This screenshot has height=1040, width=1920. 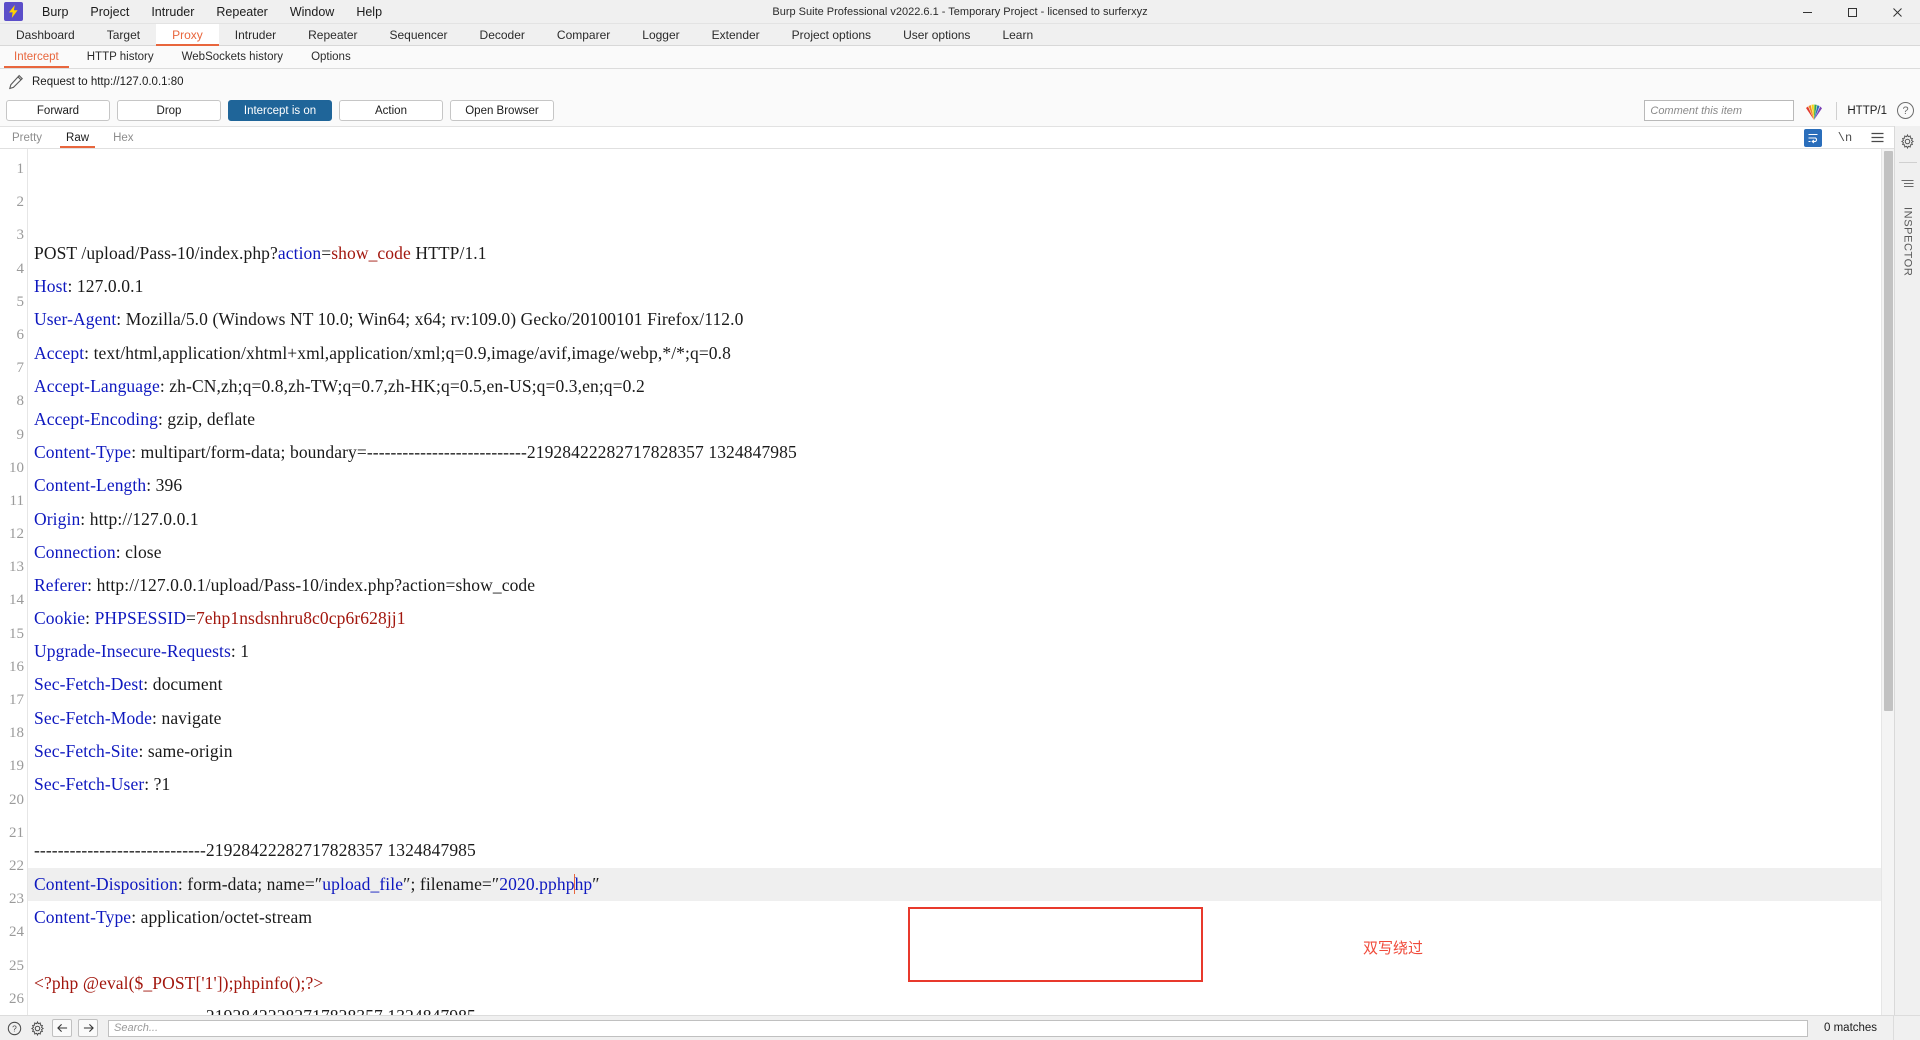 I want to click on minimize-button, so click(x=1807, y=12).